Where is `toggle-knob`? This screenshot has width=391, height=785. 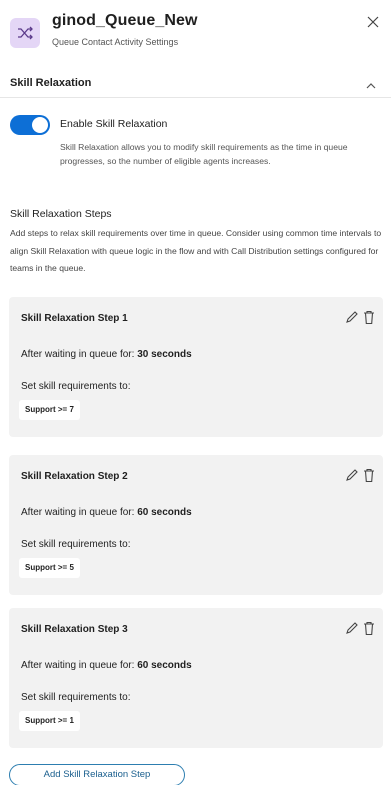 toggle-knob is located at coordinates (40, 125).